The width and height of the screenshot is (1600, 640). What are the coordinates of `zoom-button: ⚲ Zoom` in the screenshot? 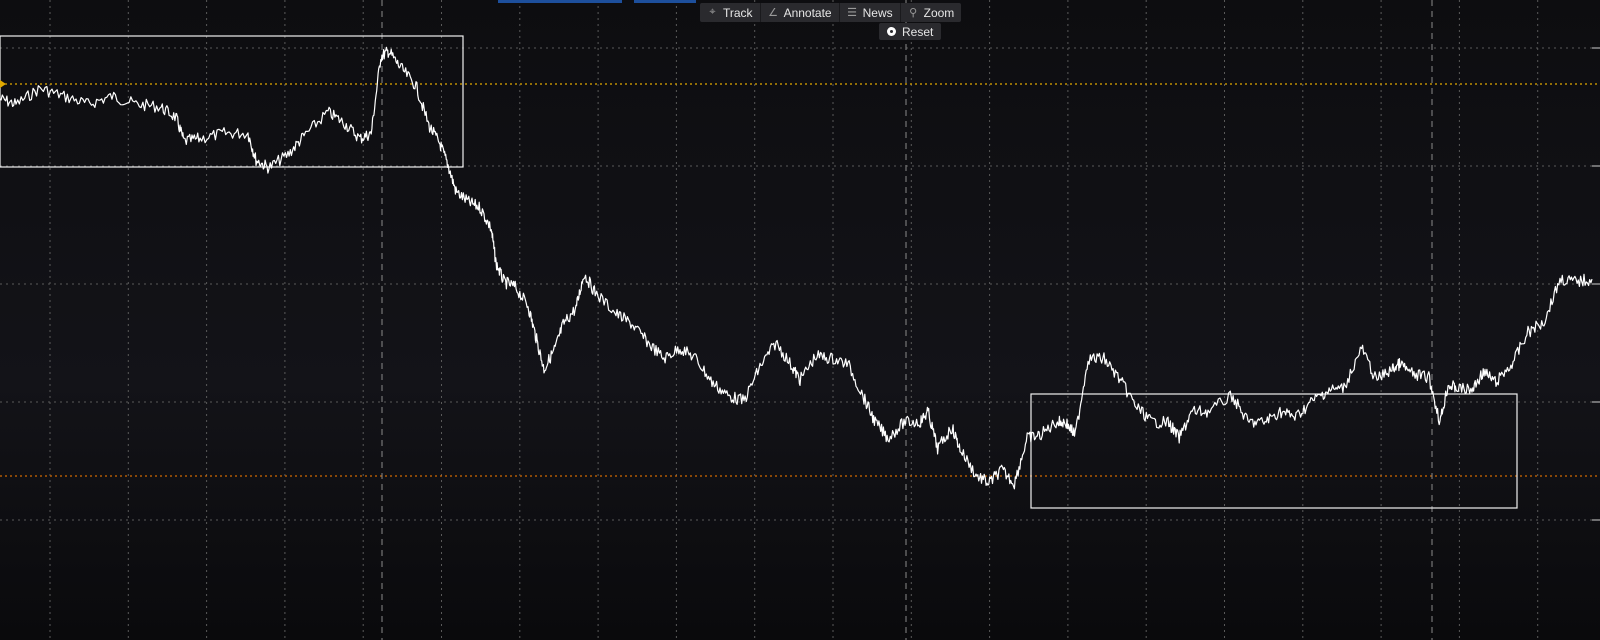 It's located at (931, 12).